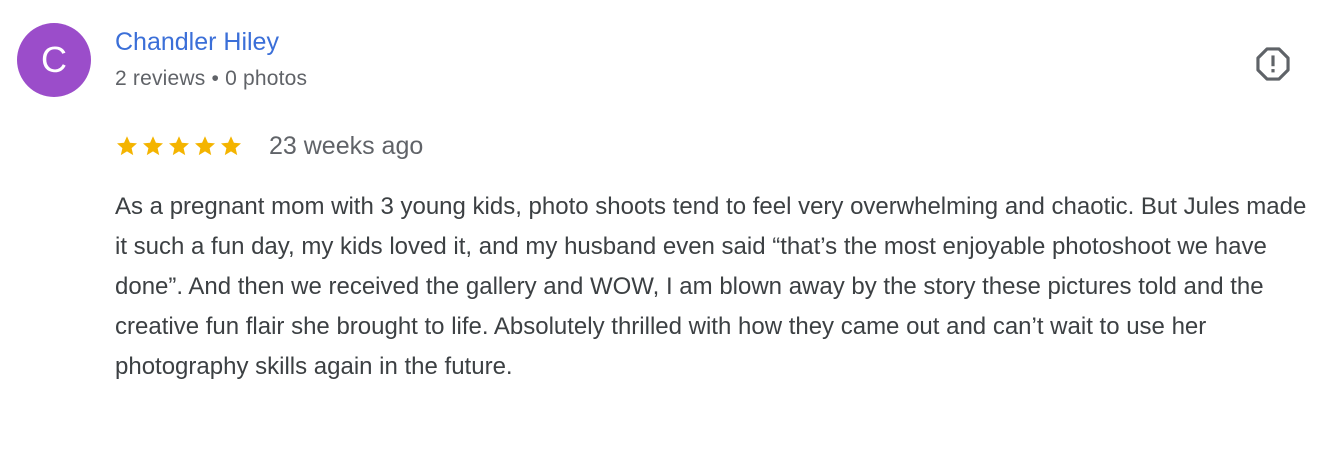  I want to click on star-rating, so click(179, 146).